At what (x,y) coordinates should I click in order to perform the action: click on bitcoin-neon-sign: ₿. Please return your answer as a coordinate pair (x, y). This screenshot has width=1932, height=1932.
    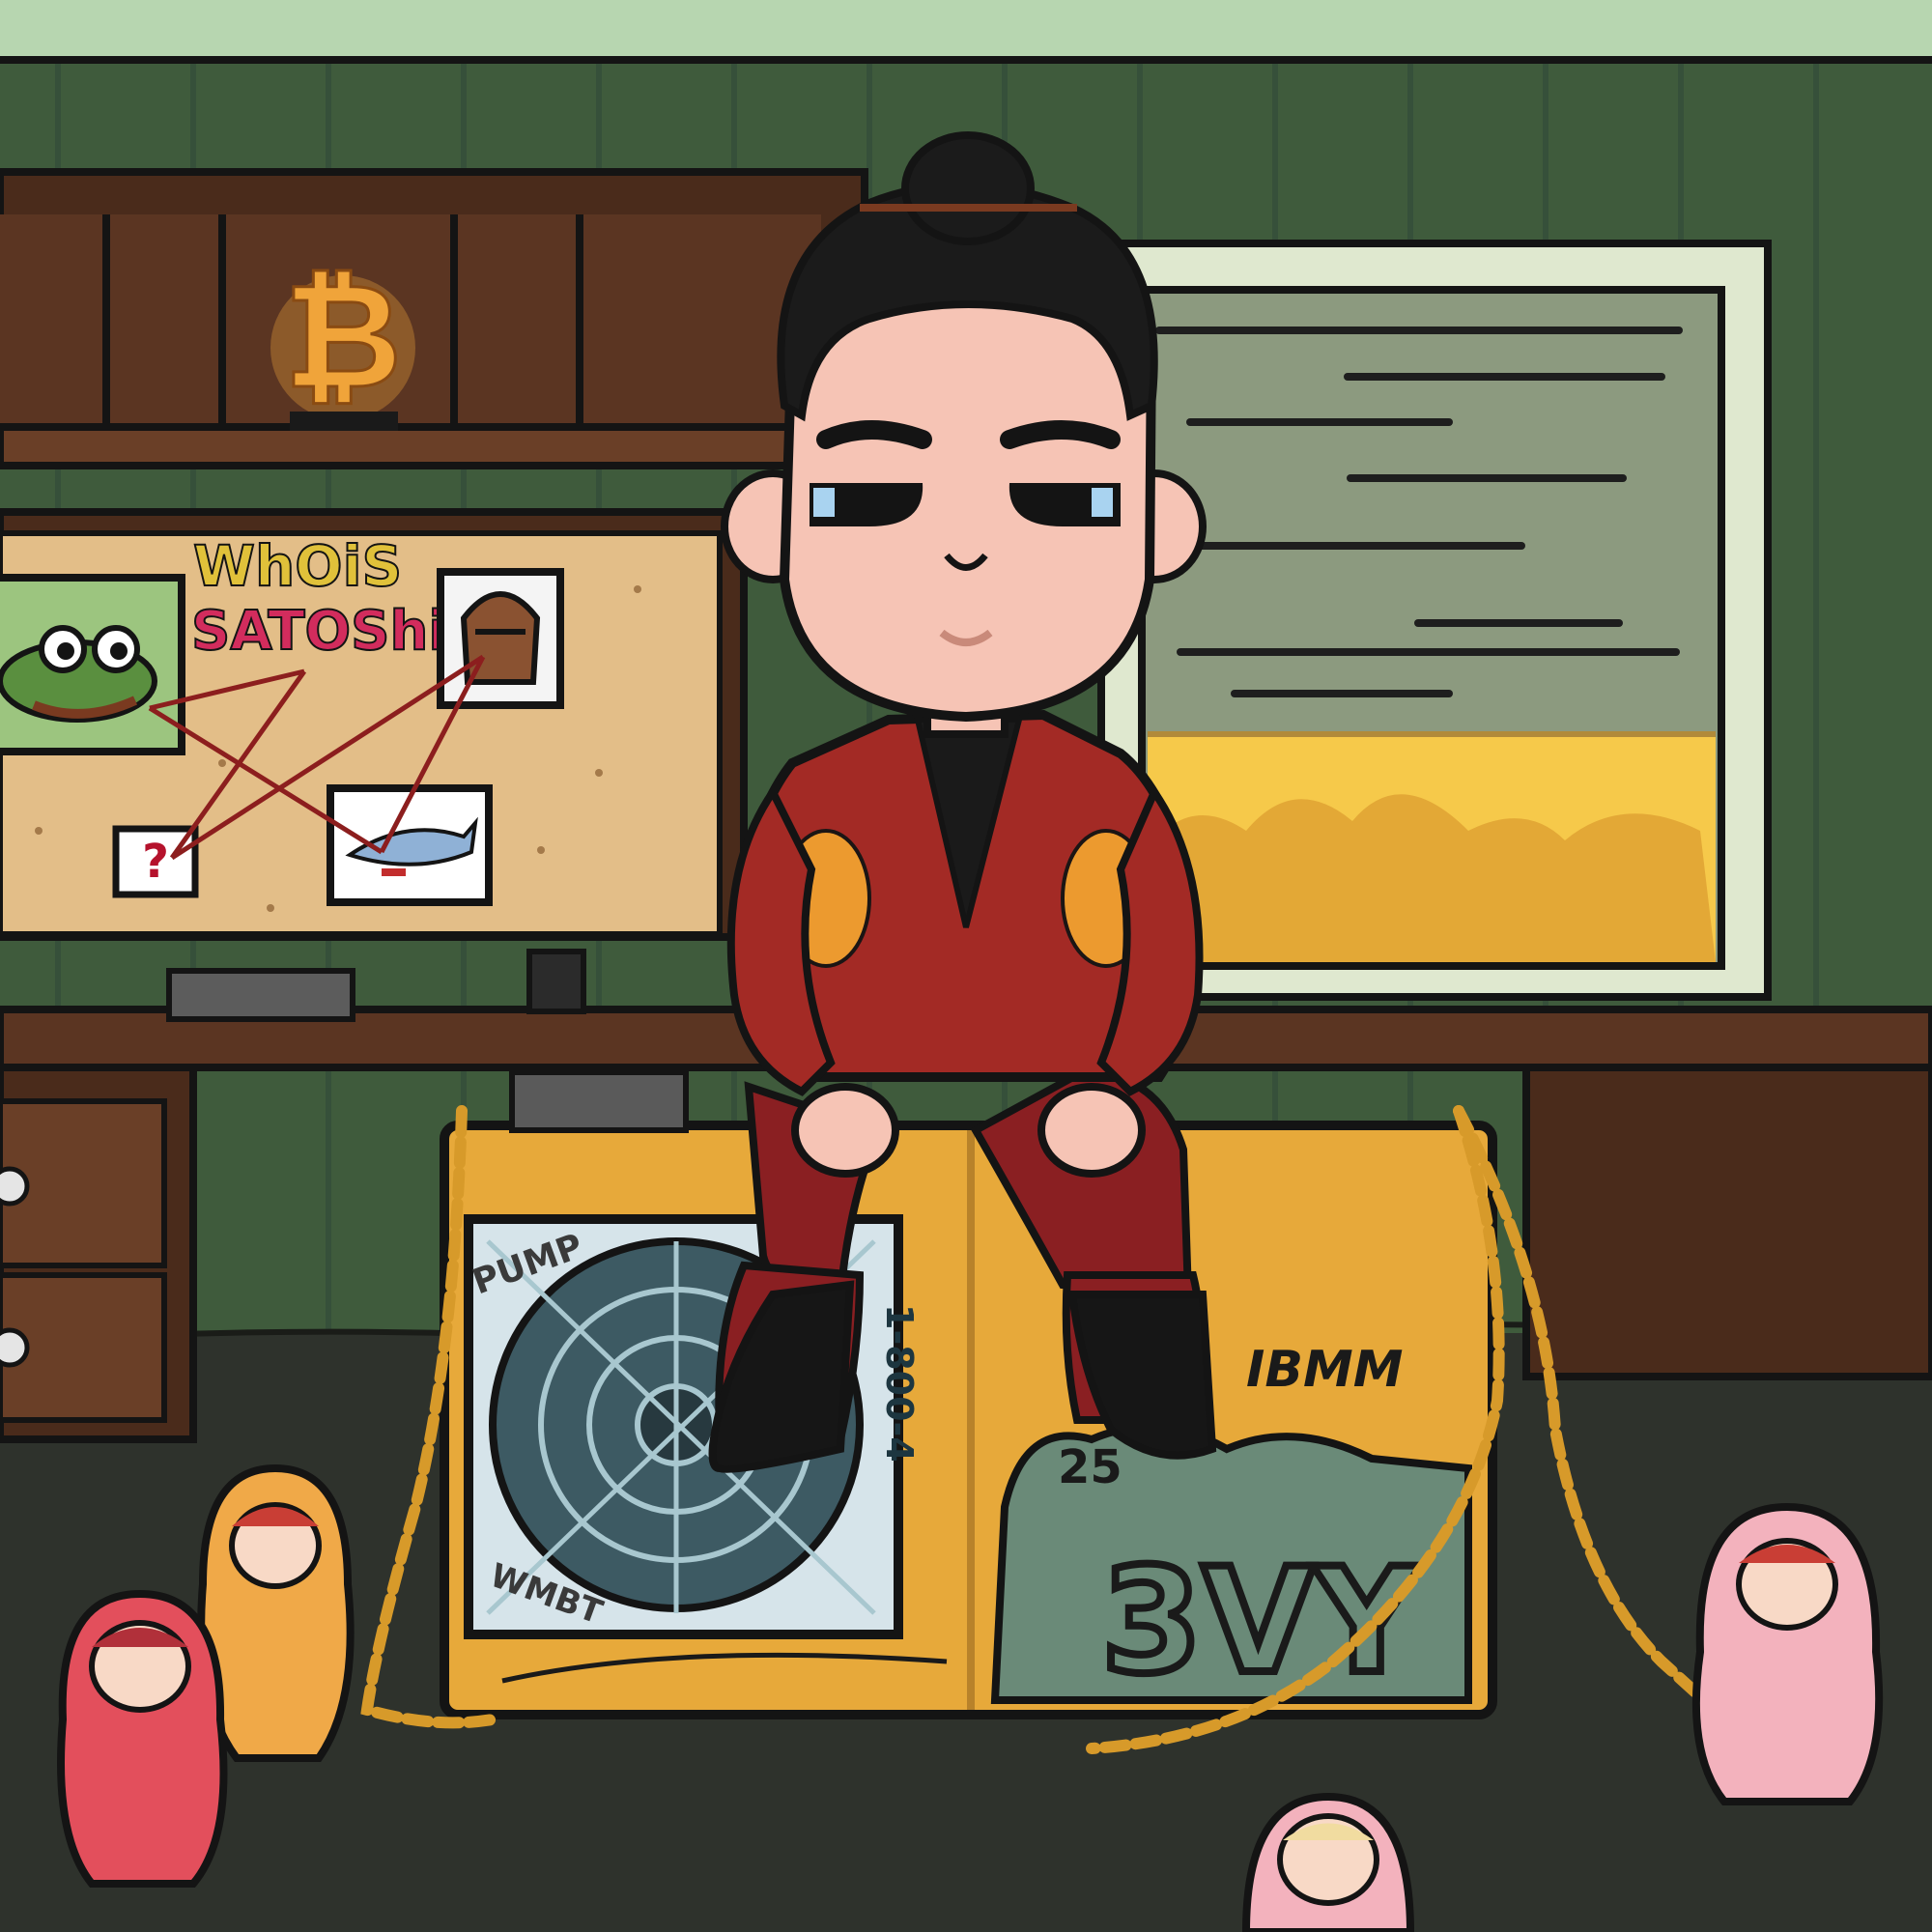
    Looking at the image, I should click on (342, 341).